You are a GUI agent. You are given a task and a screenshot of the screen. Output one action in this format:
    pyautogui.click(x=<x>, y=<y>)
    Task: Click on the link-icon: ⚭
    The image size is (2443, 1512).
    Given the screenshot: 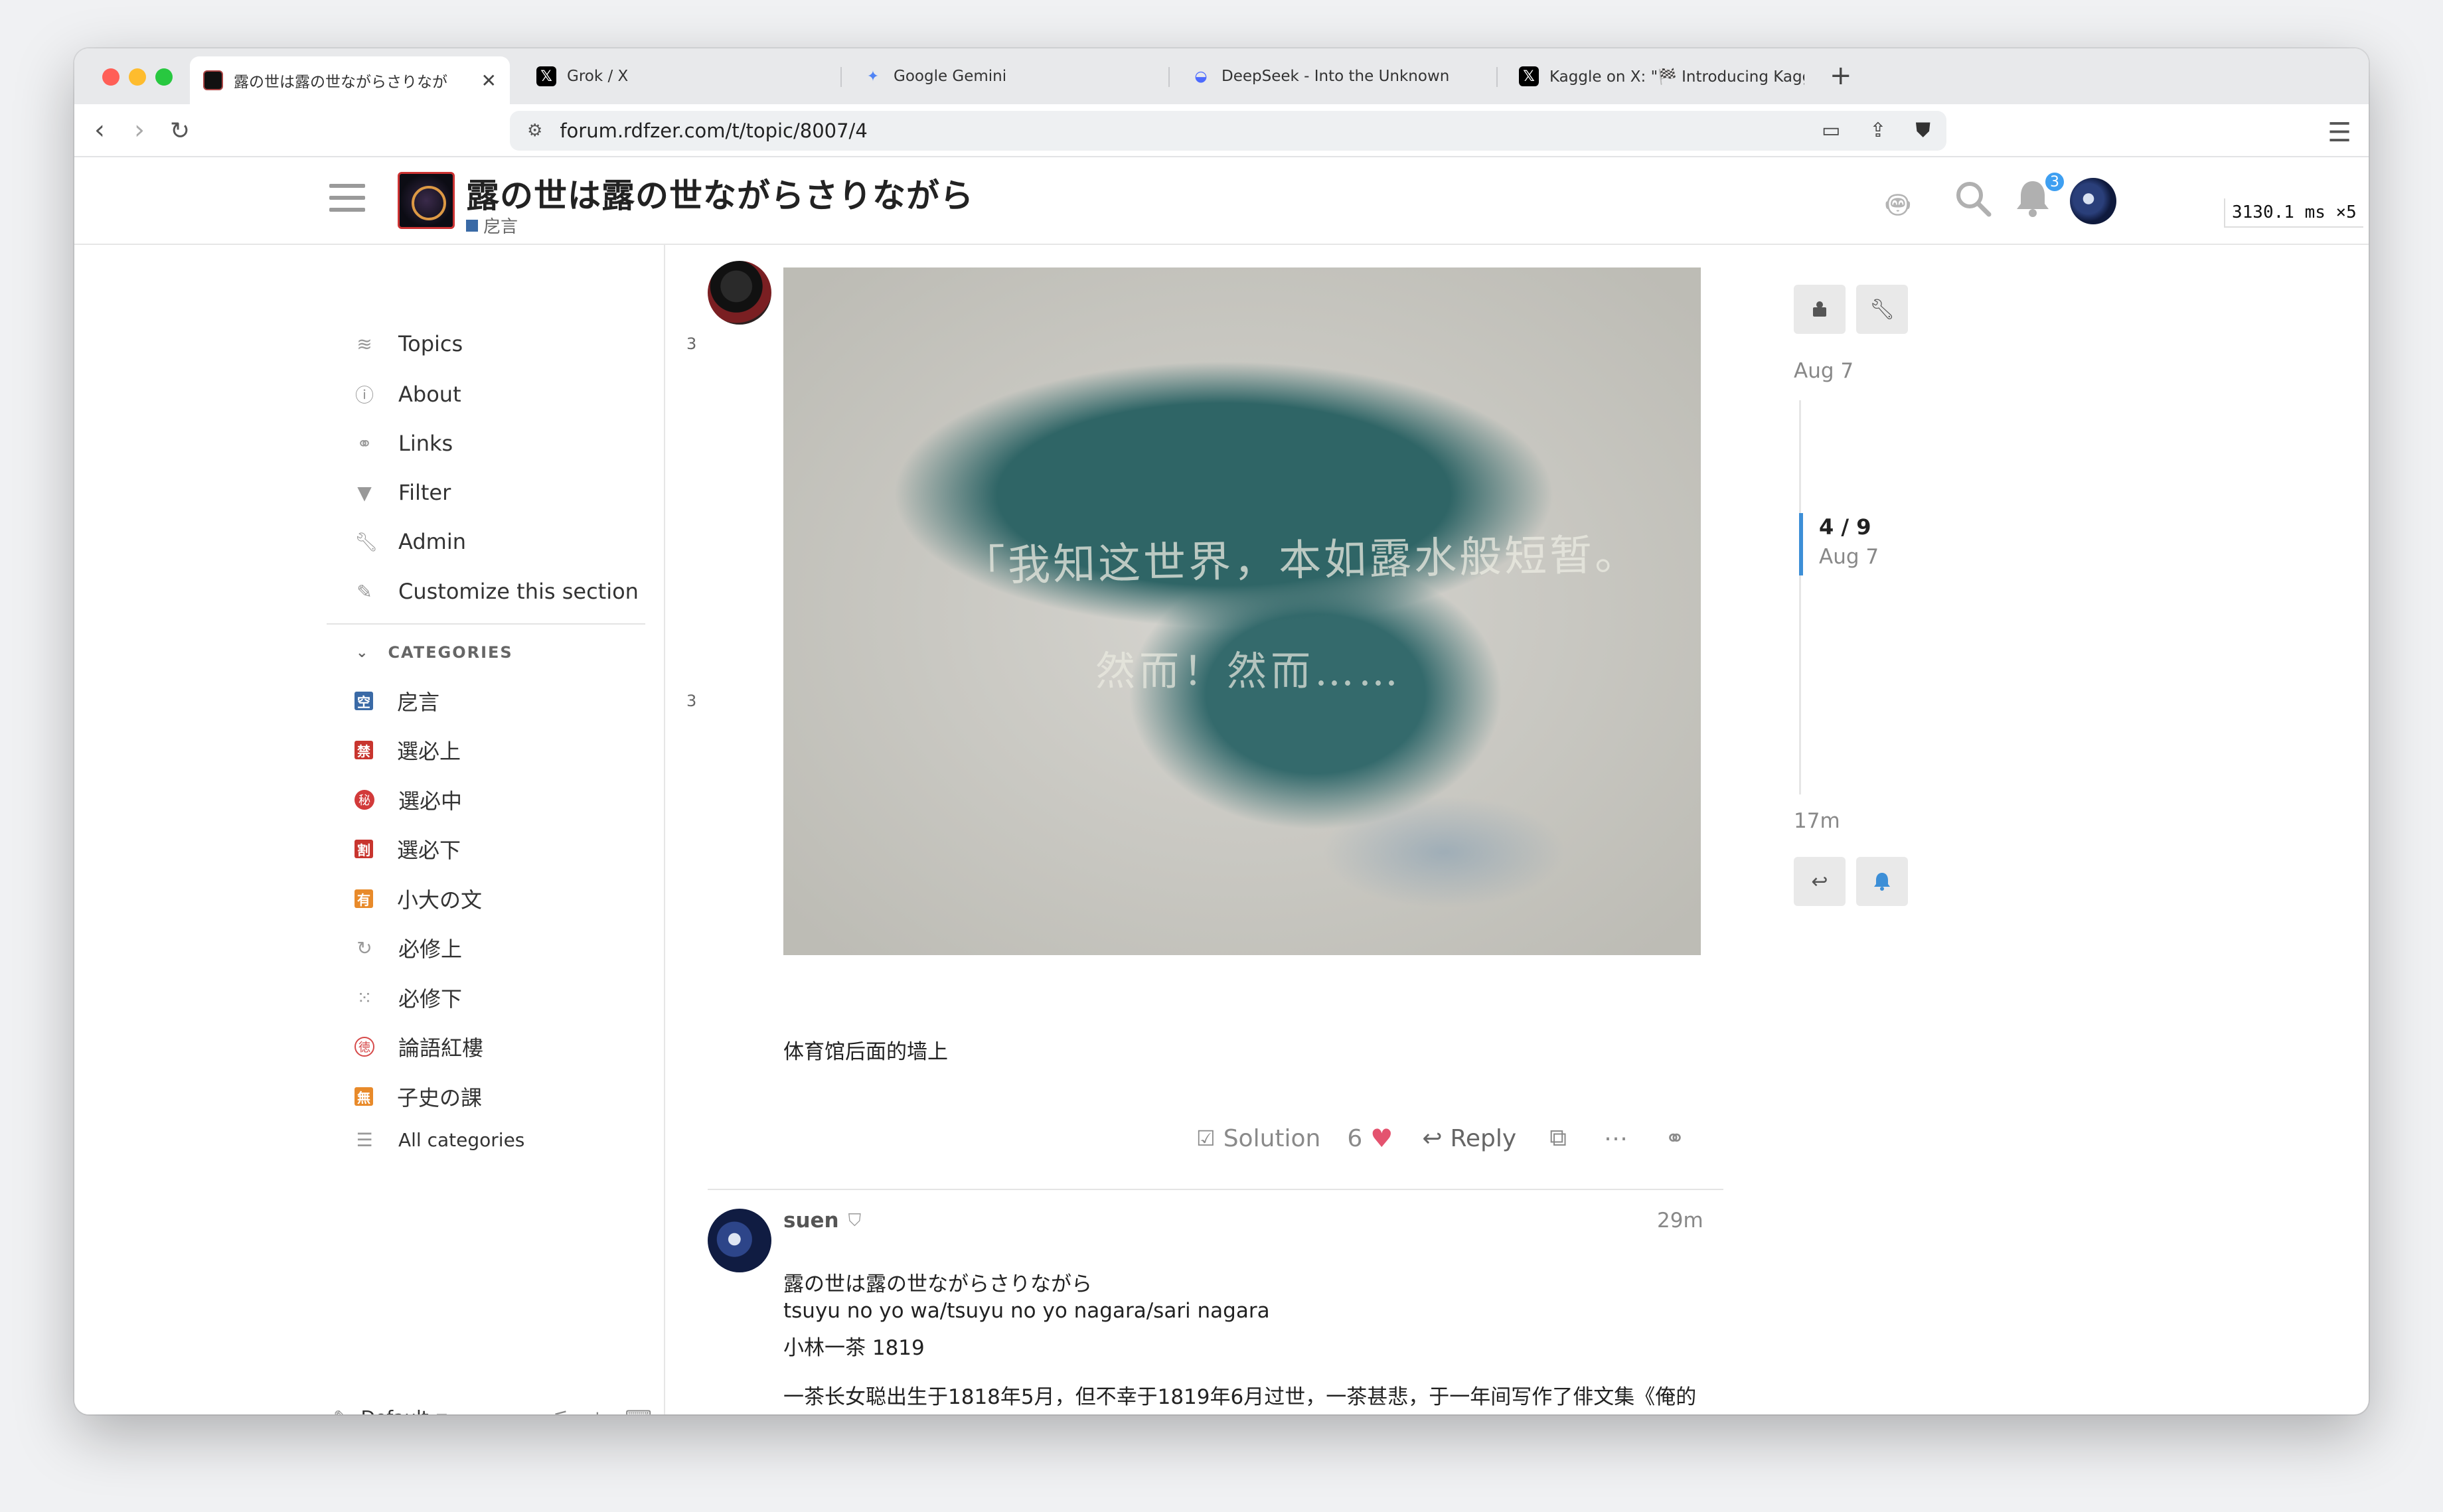 What is the action you would take?
    pyautogui.click(x=1675, y=1138)
    